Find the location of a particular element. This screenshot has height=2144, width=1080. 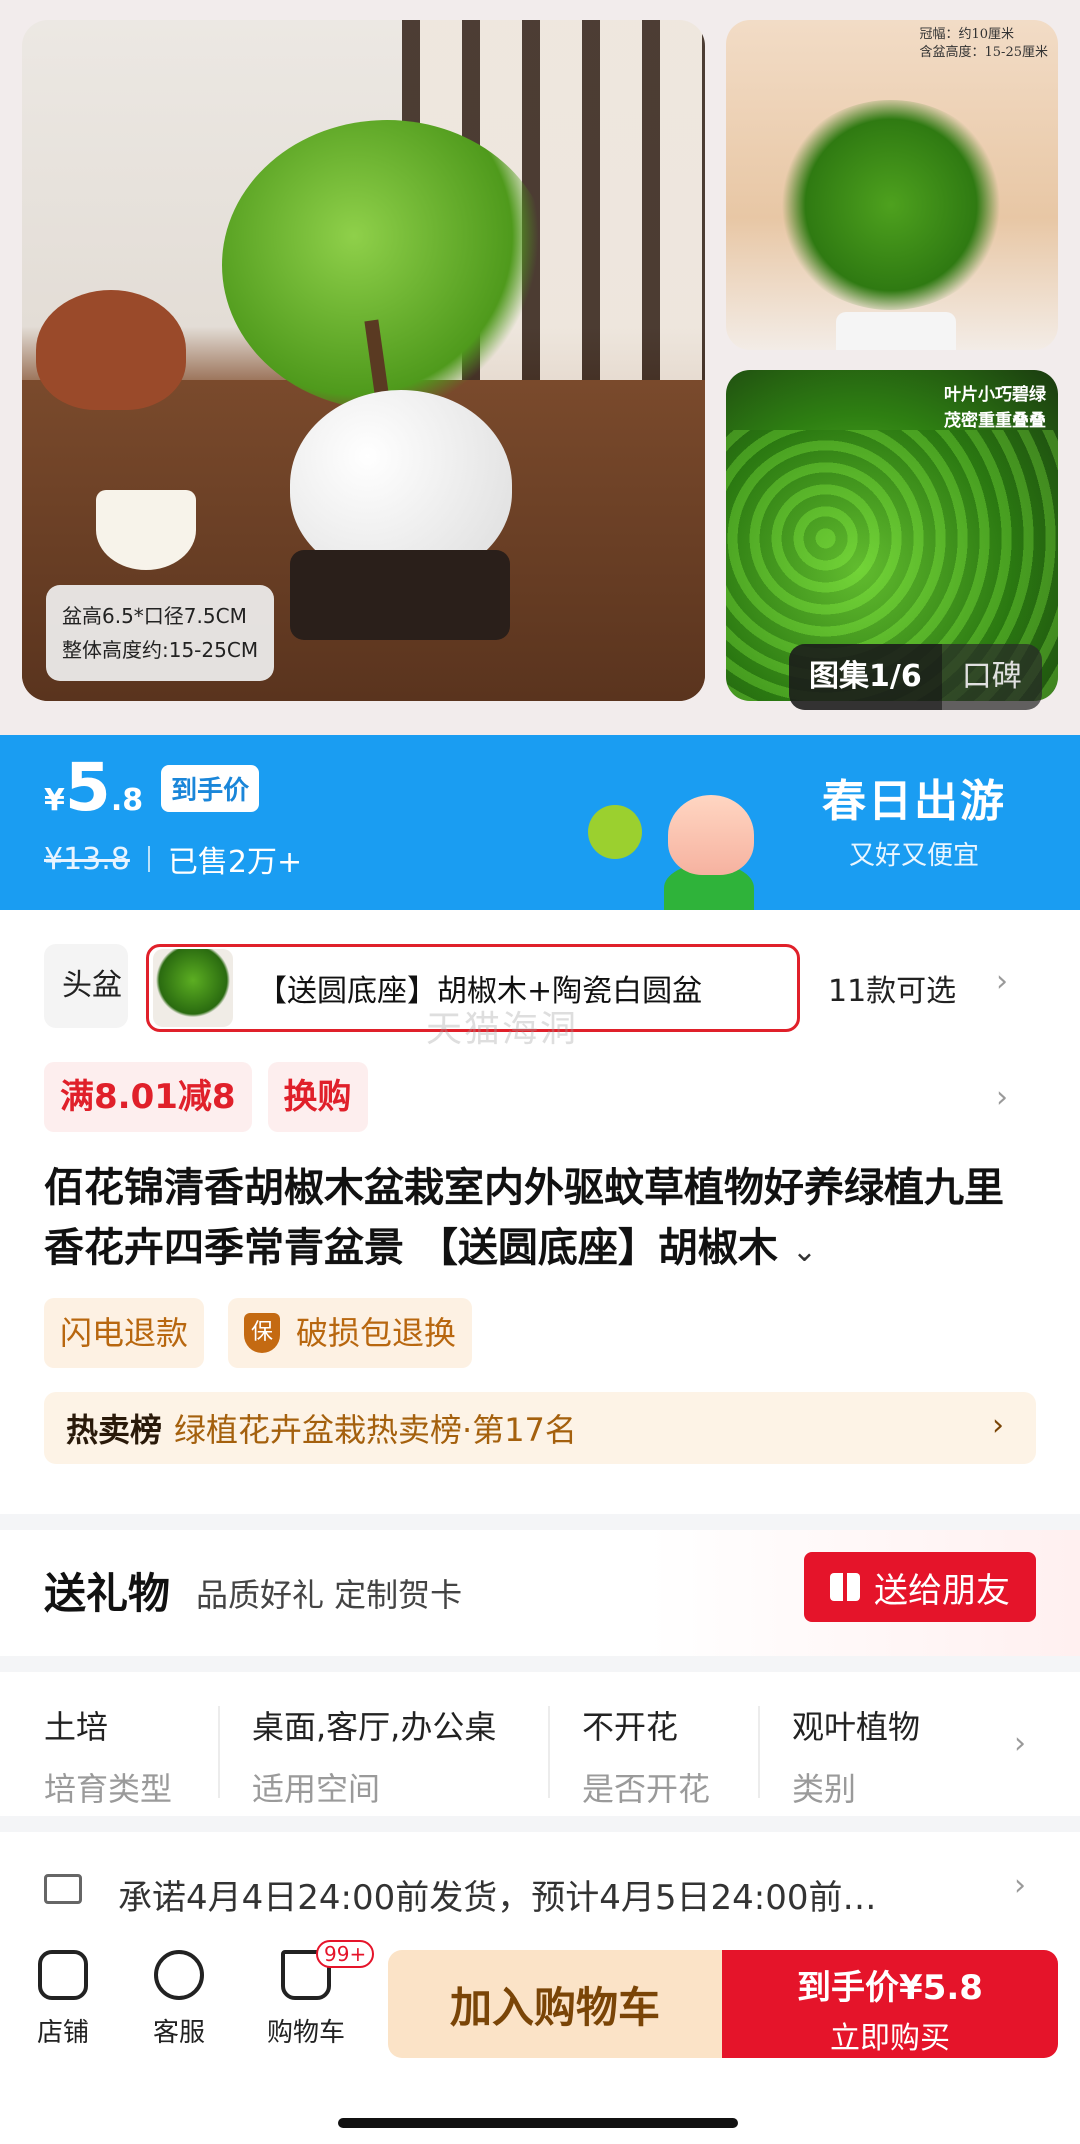

hot-rank-banner: 热卖榜 绿植花卉盆栽热卖榜·第17名 › is located at coordinates (540, 1428).